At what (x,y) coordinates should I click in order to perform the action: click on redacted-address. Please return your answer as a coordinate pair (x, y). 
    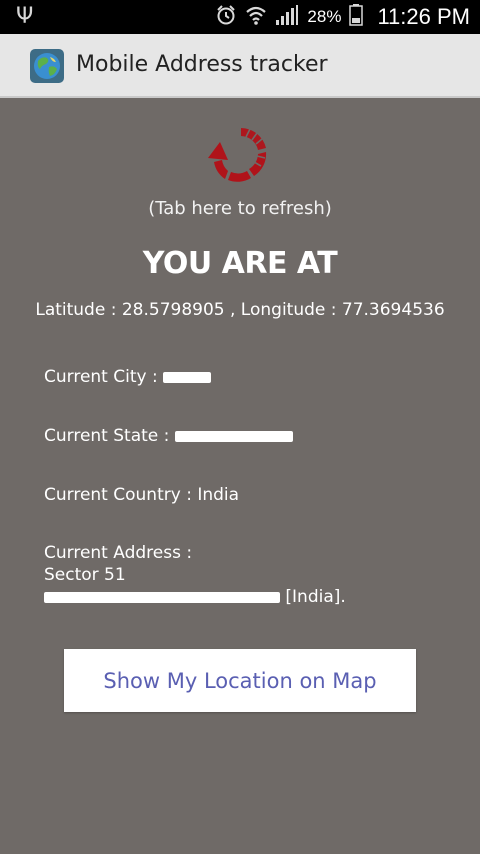
    Looking at the image, I should click on (162, 597).